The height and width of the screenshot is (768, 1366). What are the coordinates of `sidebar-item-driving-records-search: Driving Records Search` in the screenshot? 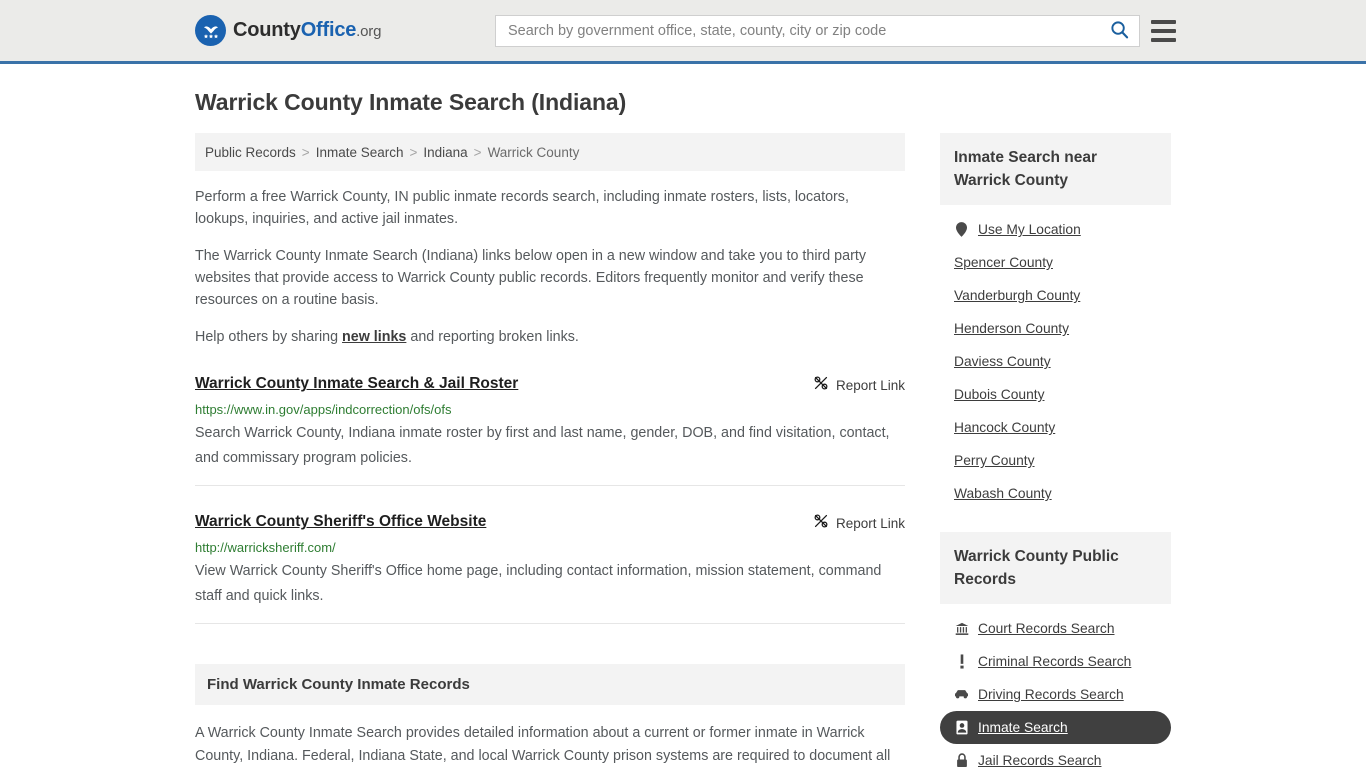 It's located at (1055, 694).